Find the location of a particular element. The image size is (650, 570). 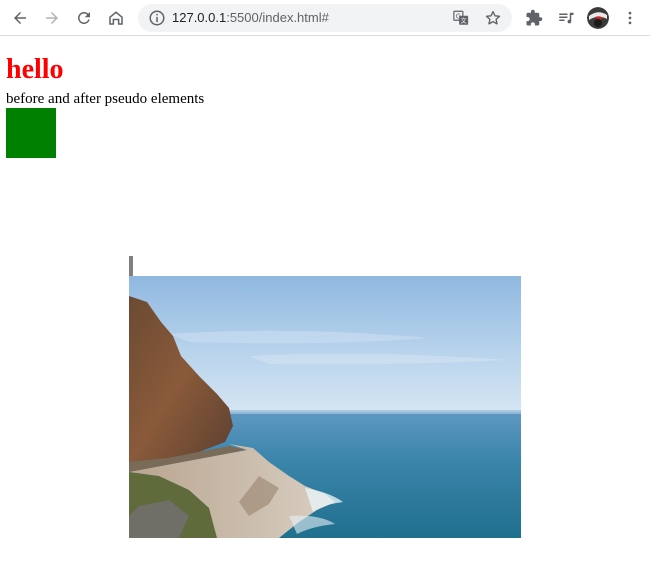

arrow-left-icon is located at coordinates (20, 18).